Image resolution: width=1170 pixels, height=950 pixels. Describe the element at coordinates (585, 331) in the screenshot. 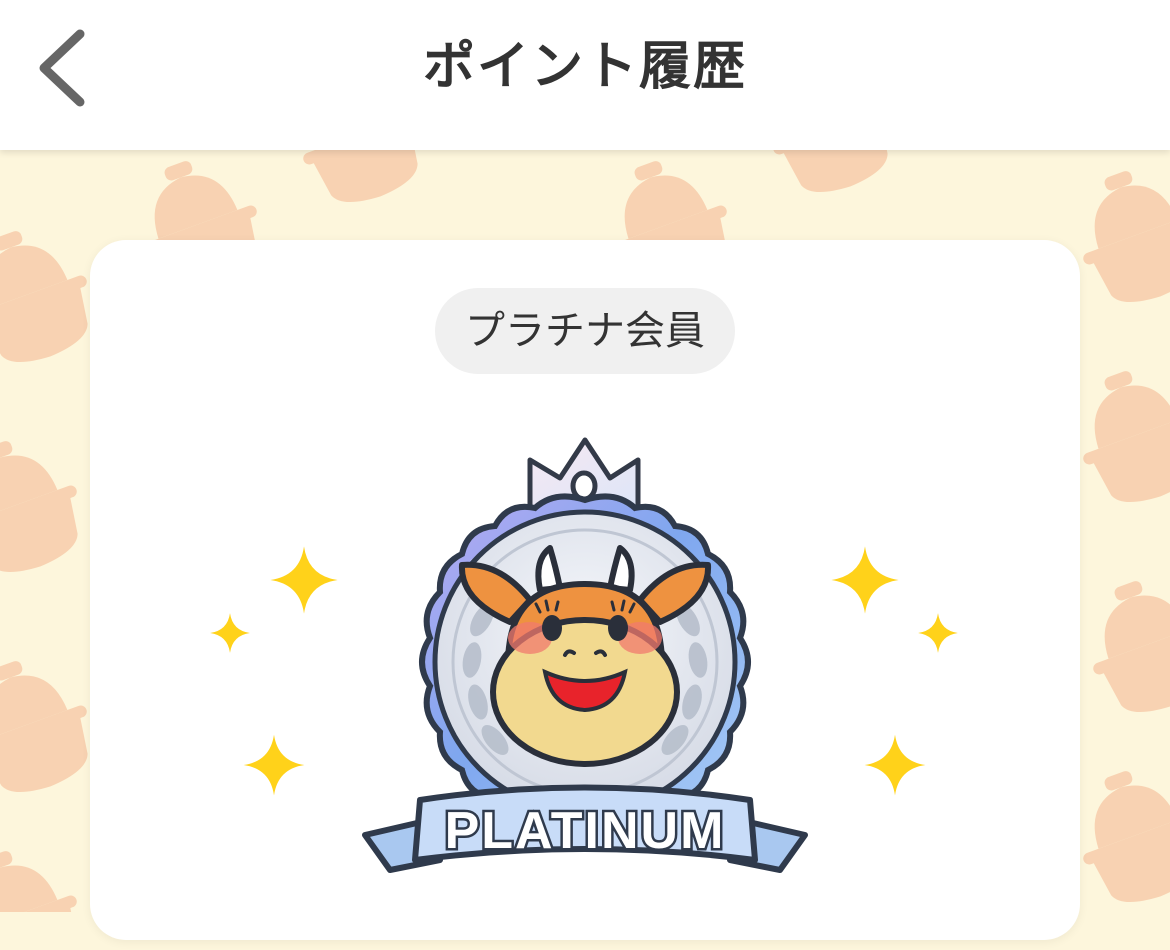

I see `membership-rank-badge: プラチナ会員` at that location.